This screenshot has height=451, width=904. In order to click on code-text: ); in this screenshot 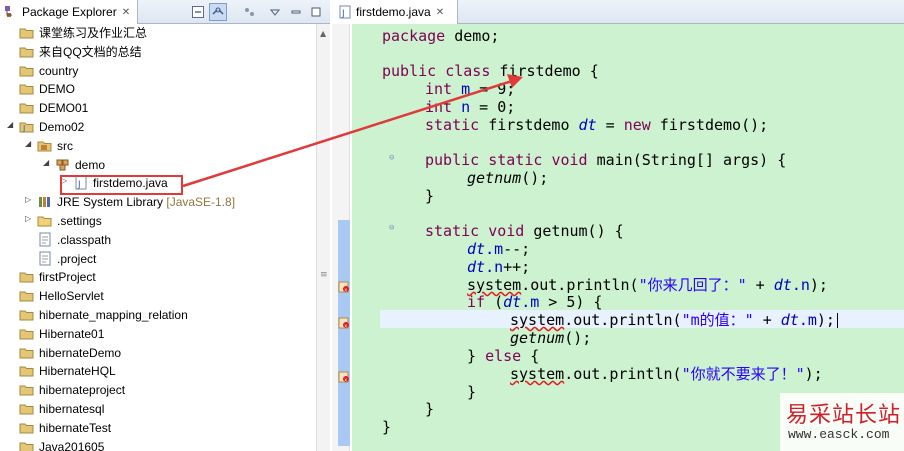, I will do `click(813, 374)`.